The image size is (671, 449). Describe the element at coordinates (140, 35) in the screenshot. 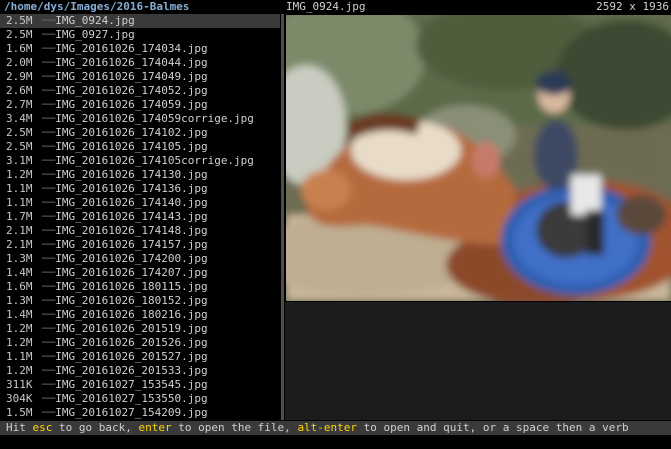

I see `file-row: 2.5M ── IMG_0927.jpg` at that location.